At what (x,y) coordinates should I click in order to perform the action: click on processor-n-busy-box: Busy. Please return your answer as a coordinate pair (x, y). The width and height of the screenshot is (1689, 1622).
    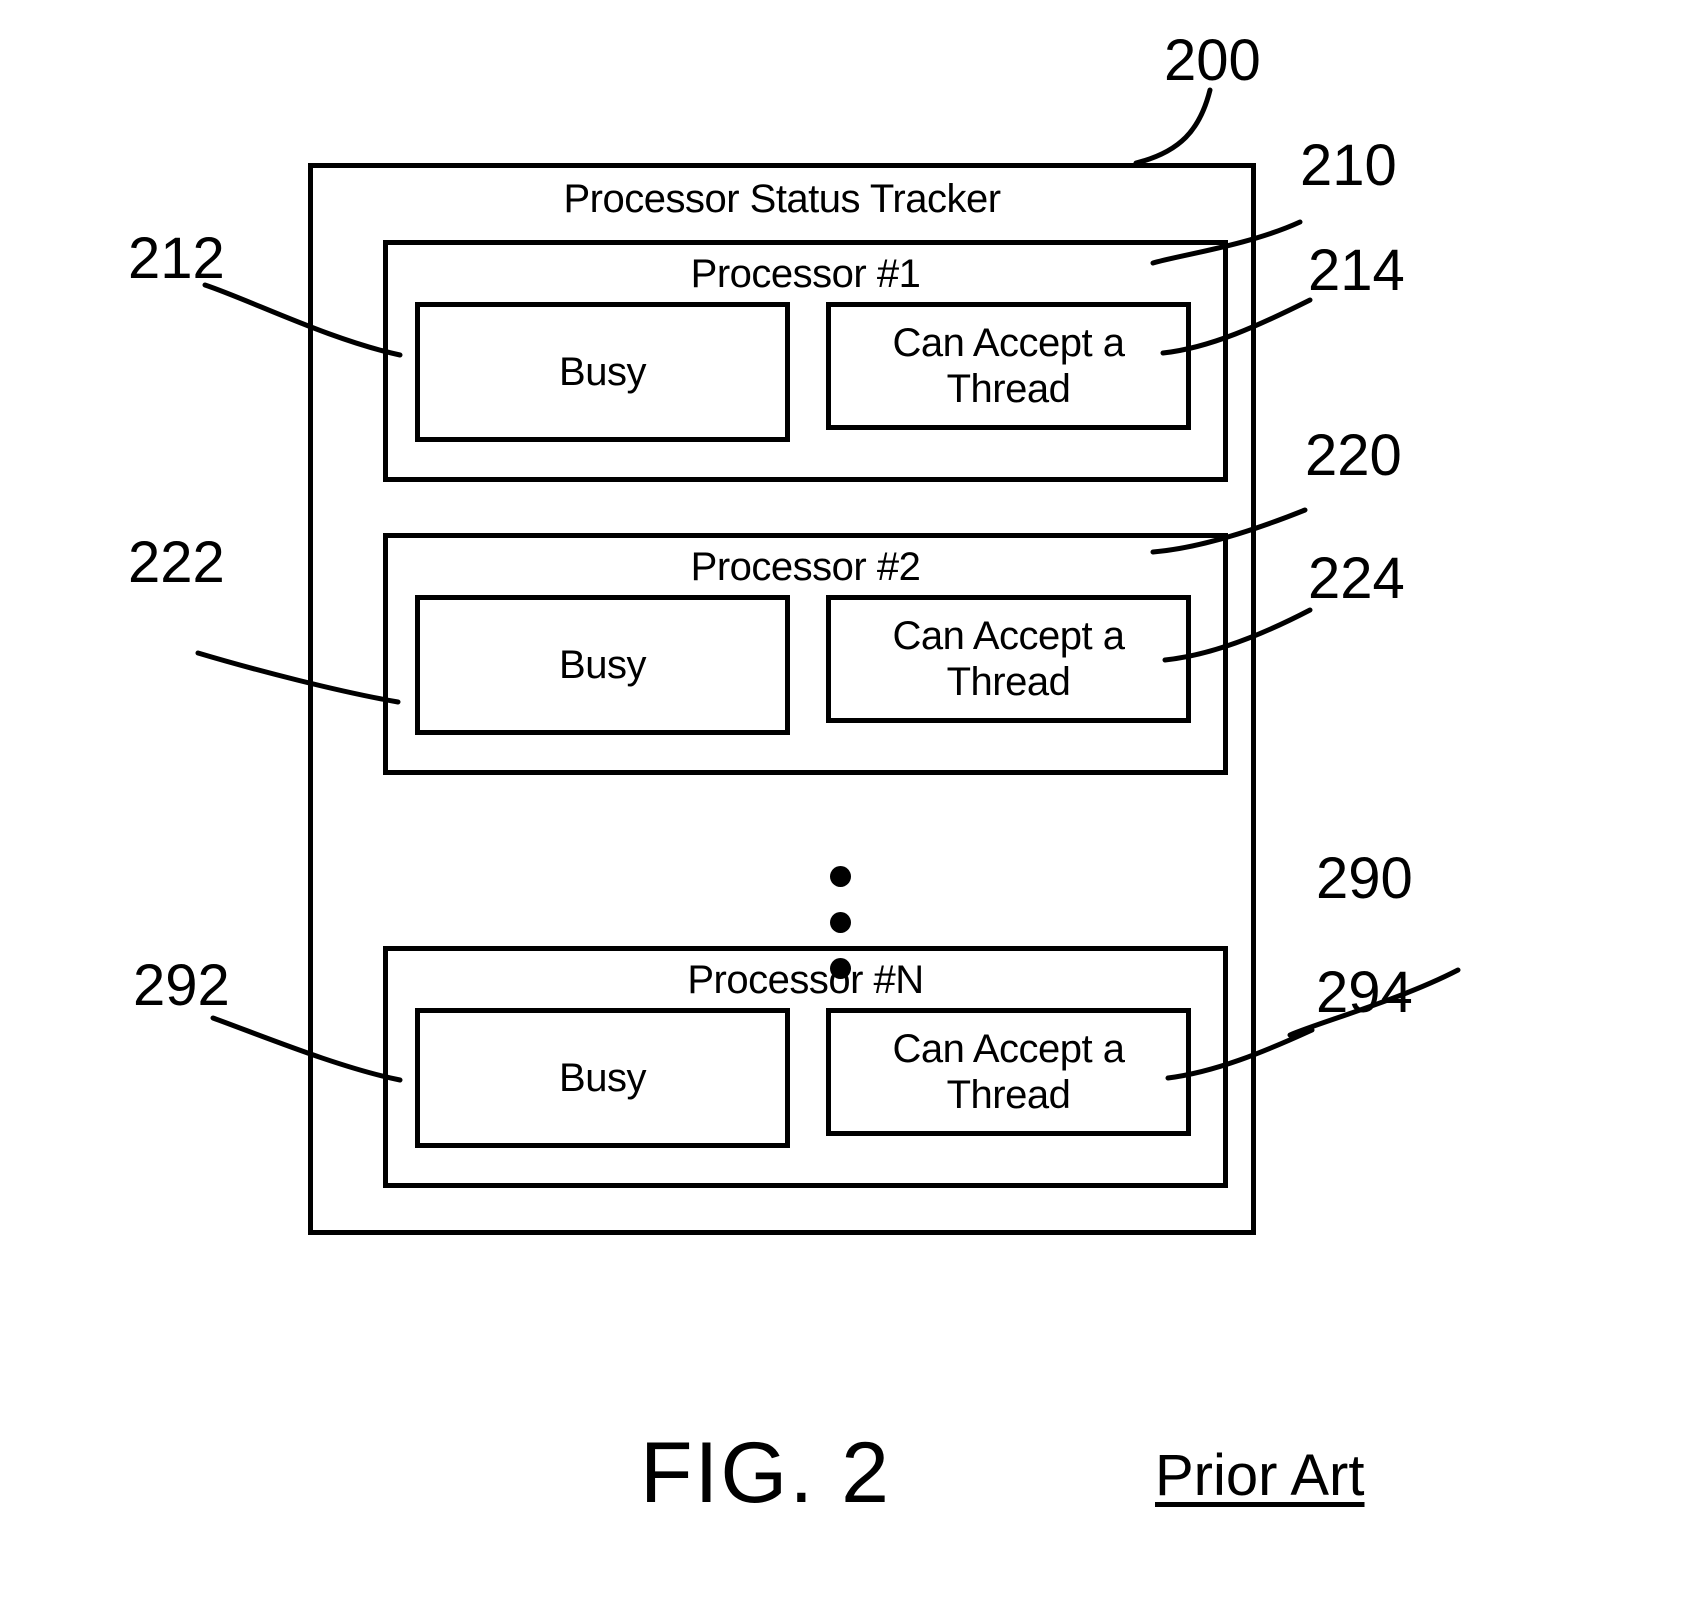
    Looking at the image, I should click on (602, 1078).